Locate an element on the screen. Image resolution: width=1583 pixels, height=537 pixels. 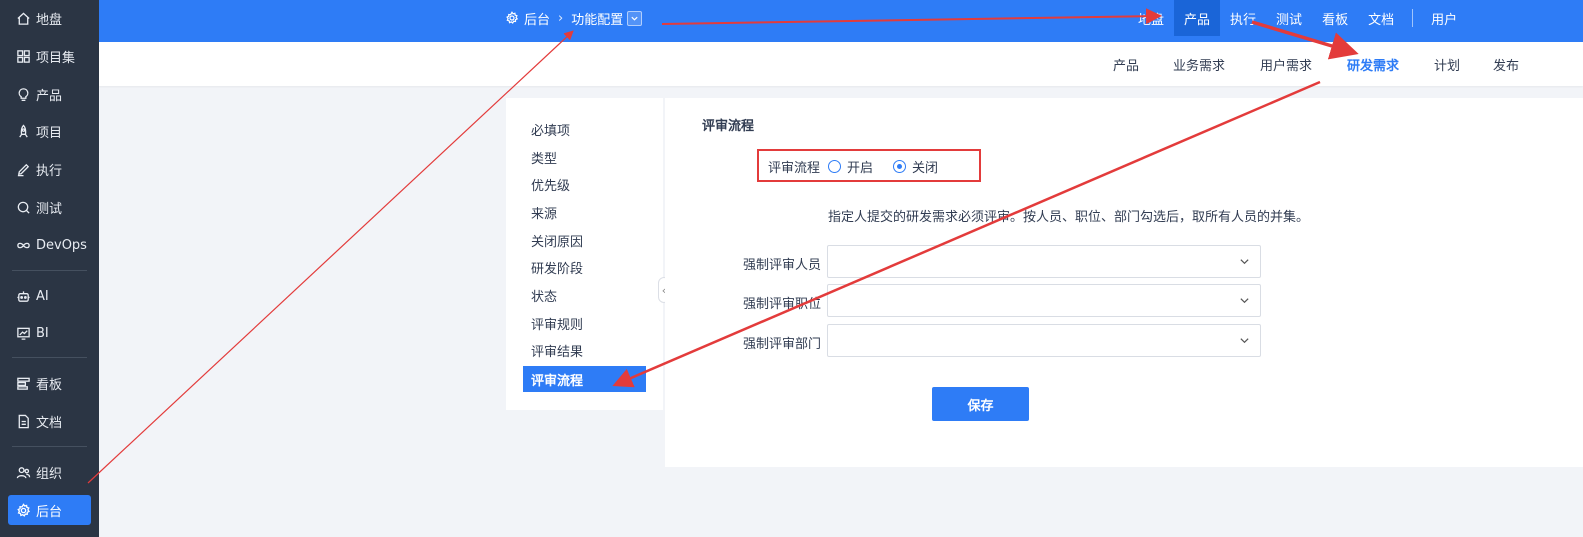
document-icon is located at coordinates (23, 421).